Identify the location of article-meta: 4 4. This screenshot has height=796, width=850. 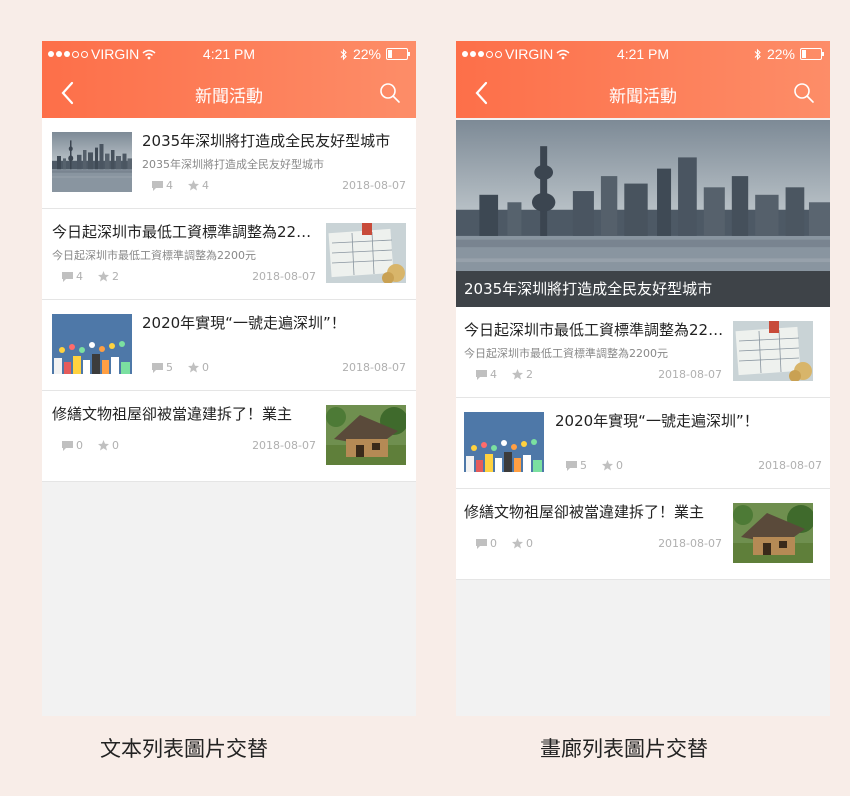
(185, 185).